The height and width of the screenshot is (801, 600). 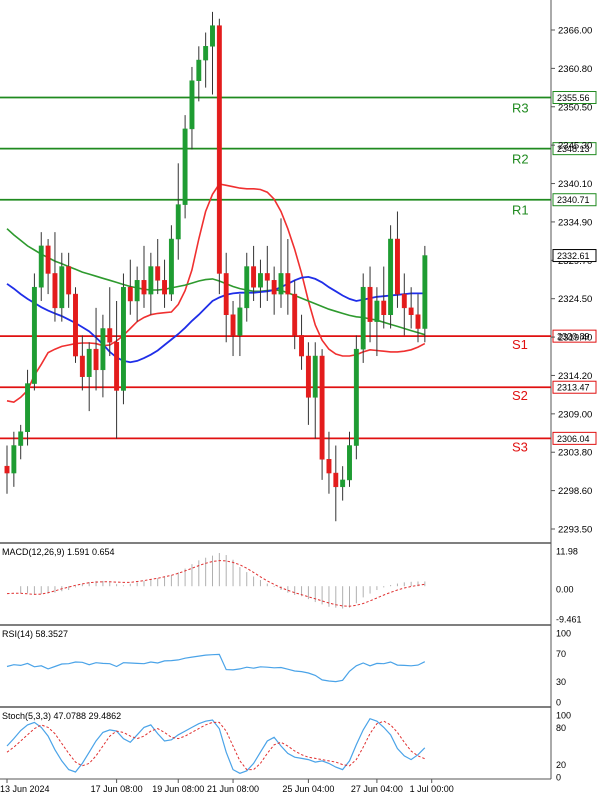 I want to click on price-tick-label: 2314.20, so click(x=575, y=376).